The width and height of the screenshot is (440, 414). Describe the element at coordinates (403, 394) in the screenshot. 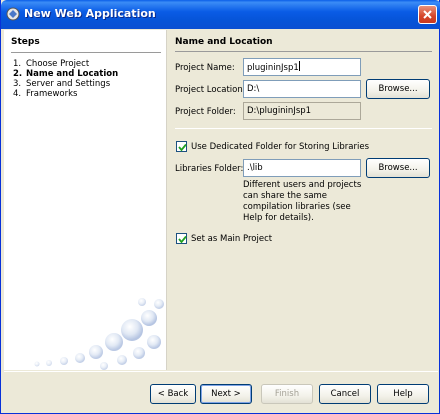

I see `help-button: Help` at that location.